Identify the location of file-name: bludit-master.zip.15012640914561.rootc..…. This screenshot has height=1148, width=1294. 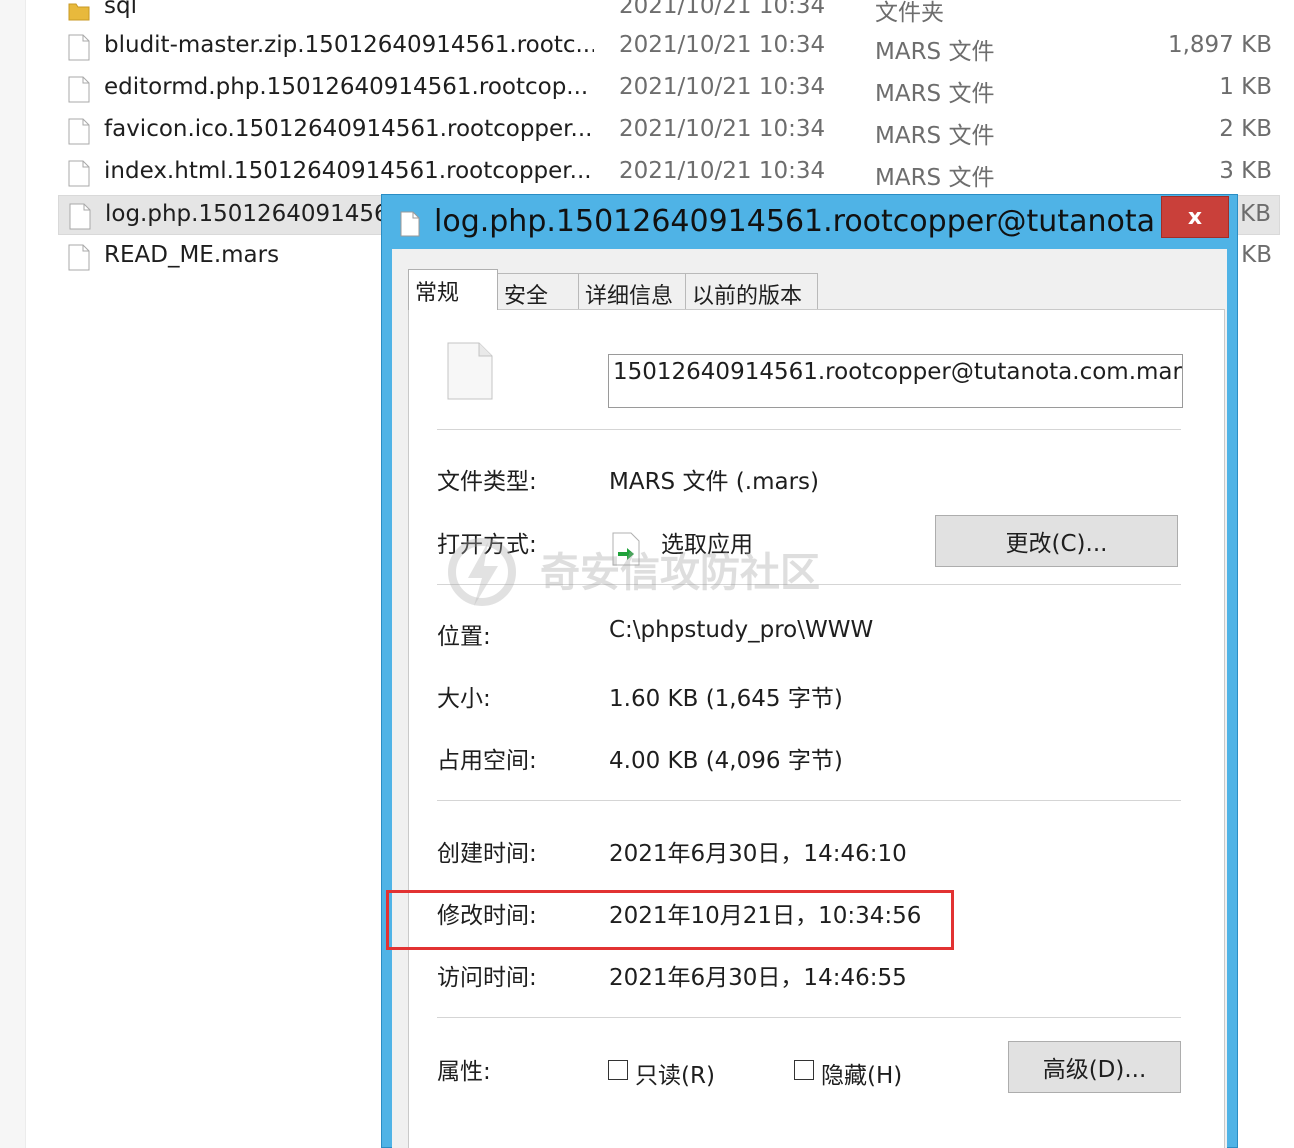
(349, 45).